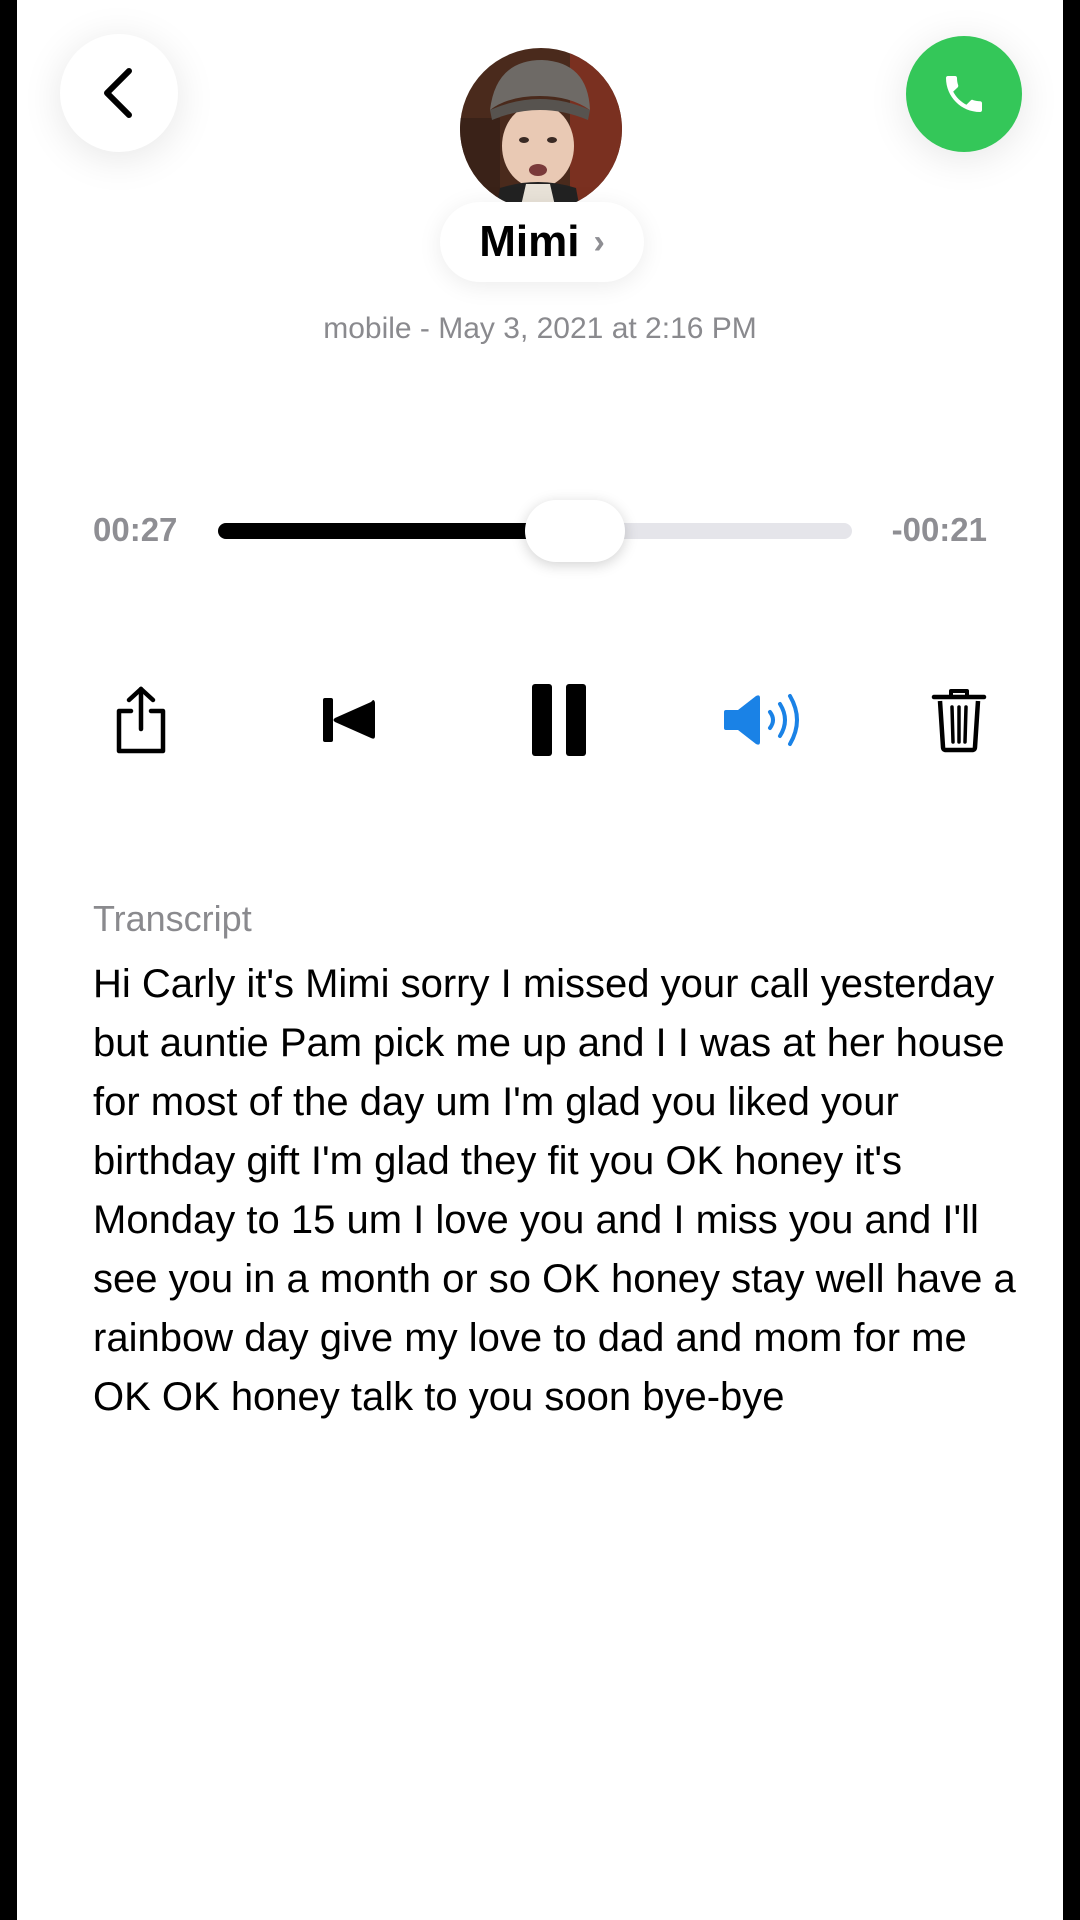  Describe the element at coordinates (529, 241) in the screenshot. I see `contact-name: Mimi` at that location.